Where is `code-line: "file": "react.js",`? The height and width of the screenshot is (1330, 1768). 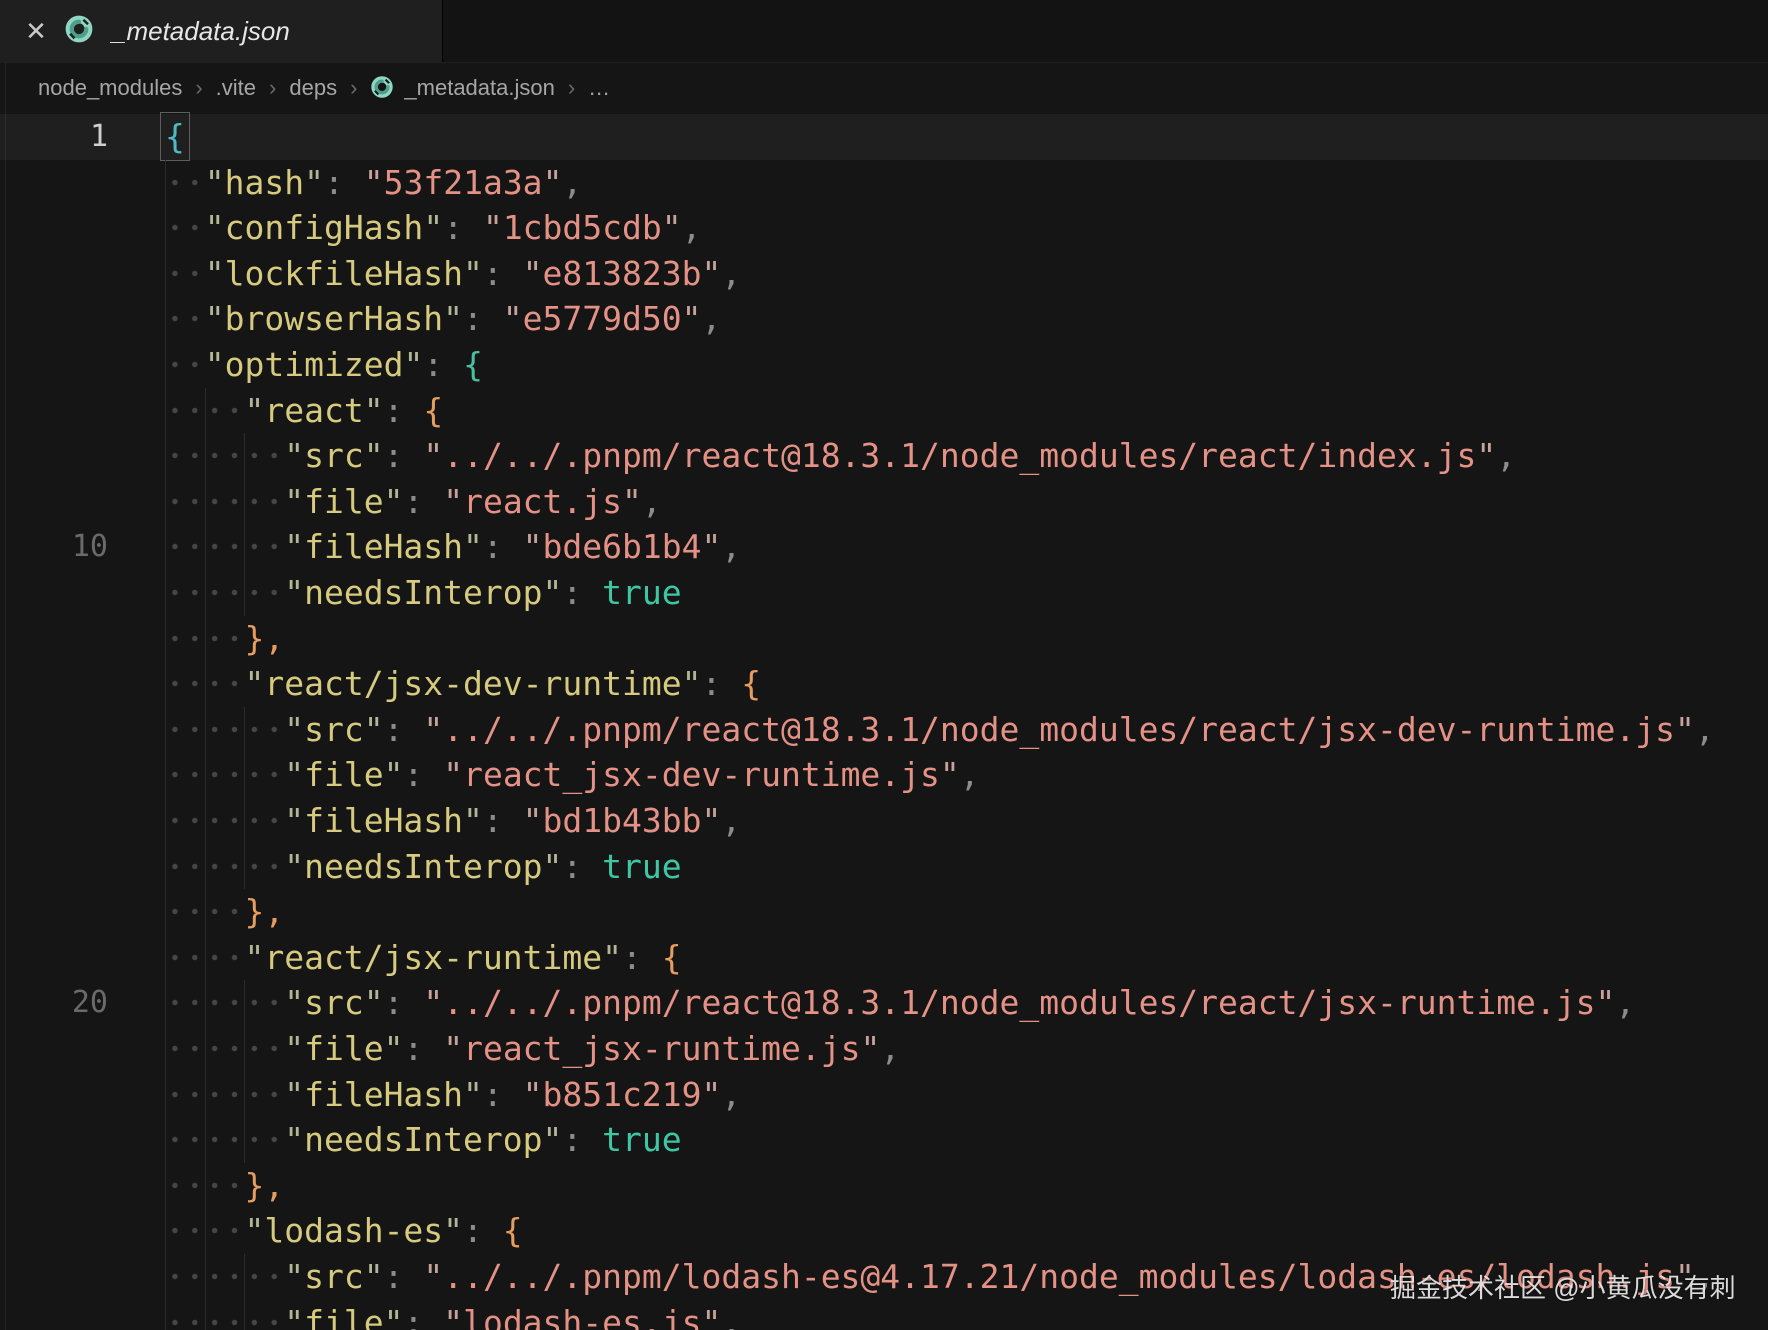 code-line: "file": "react.js", is located at coordinates (884, 501).